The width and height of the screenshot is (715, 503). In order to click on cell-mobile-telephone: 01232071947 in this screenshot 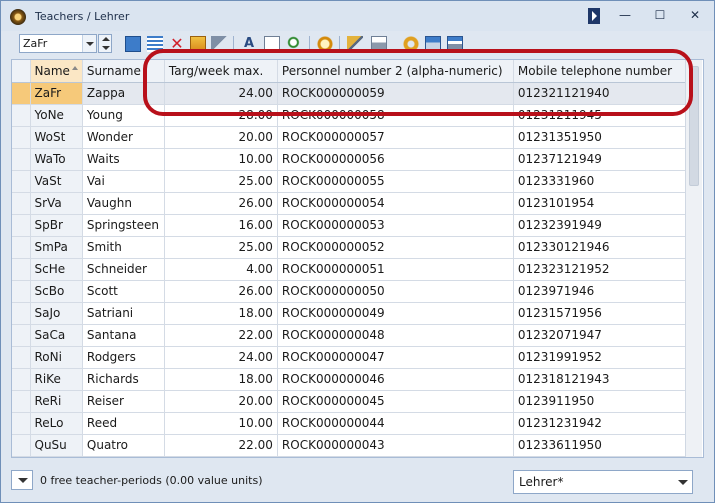, I will do `click(607, 335)`.